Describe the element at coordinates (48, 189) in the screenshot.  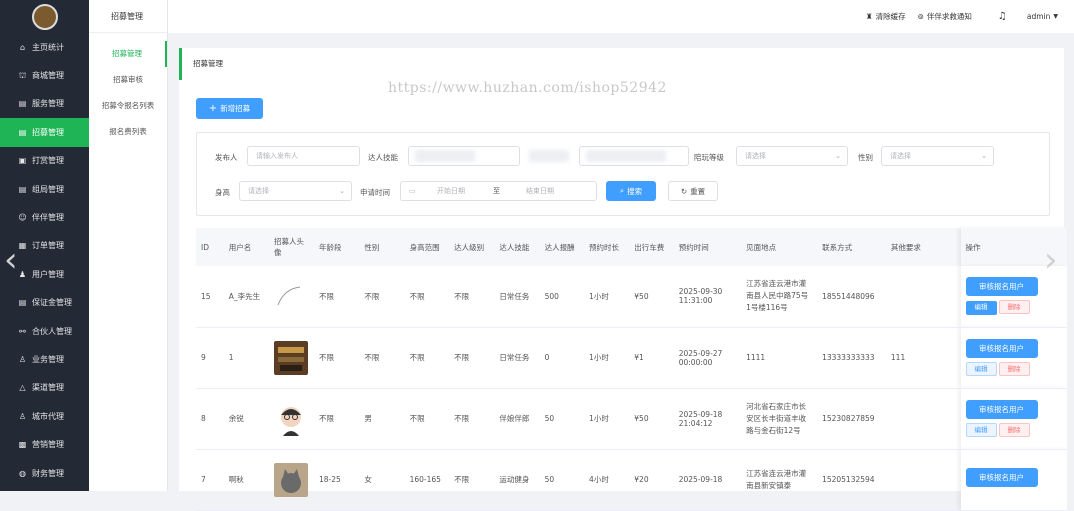
I see `sidebar-item-label: 组局管理` at that location.